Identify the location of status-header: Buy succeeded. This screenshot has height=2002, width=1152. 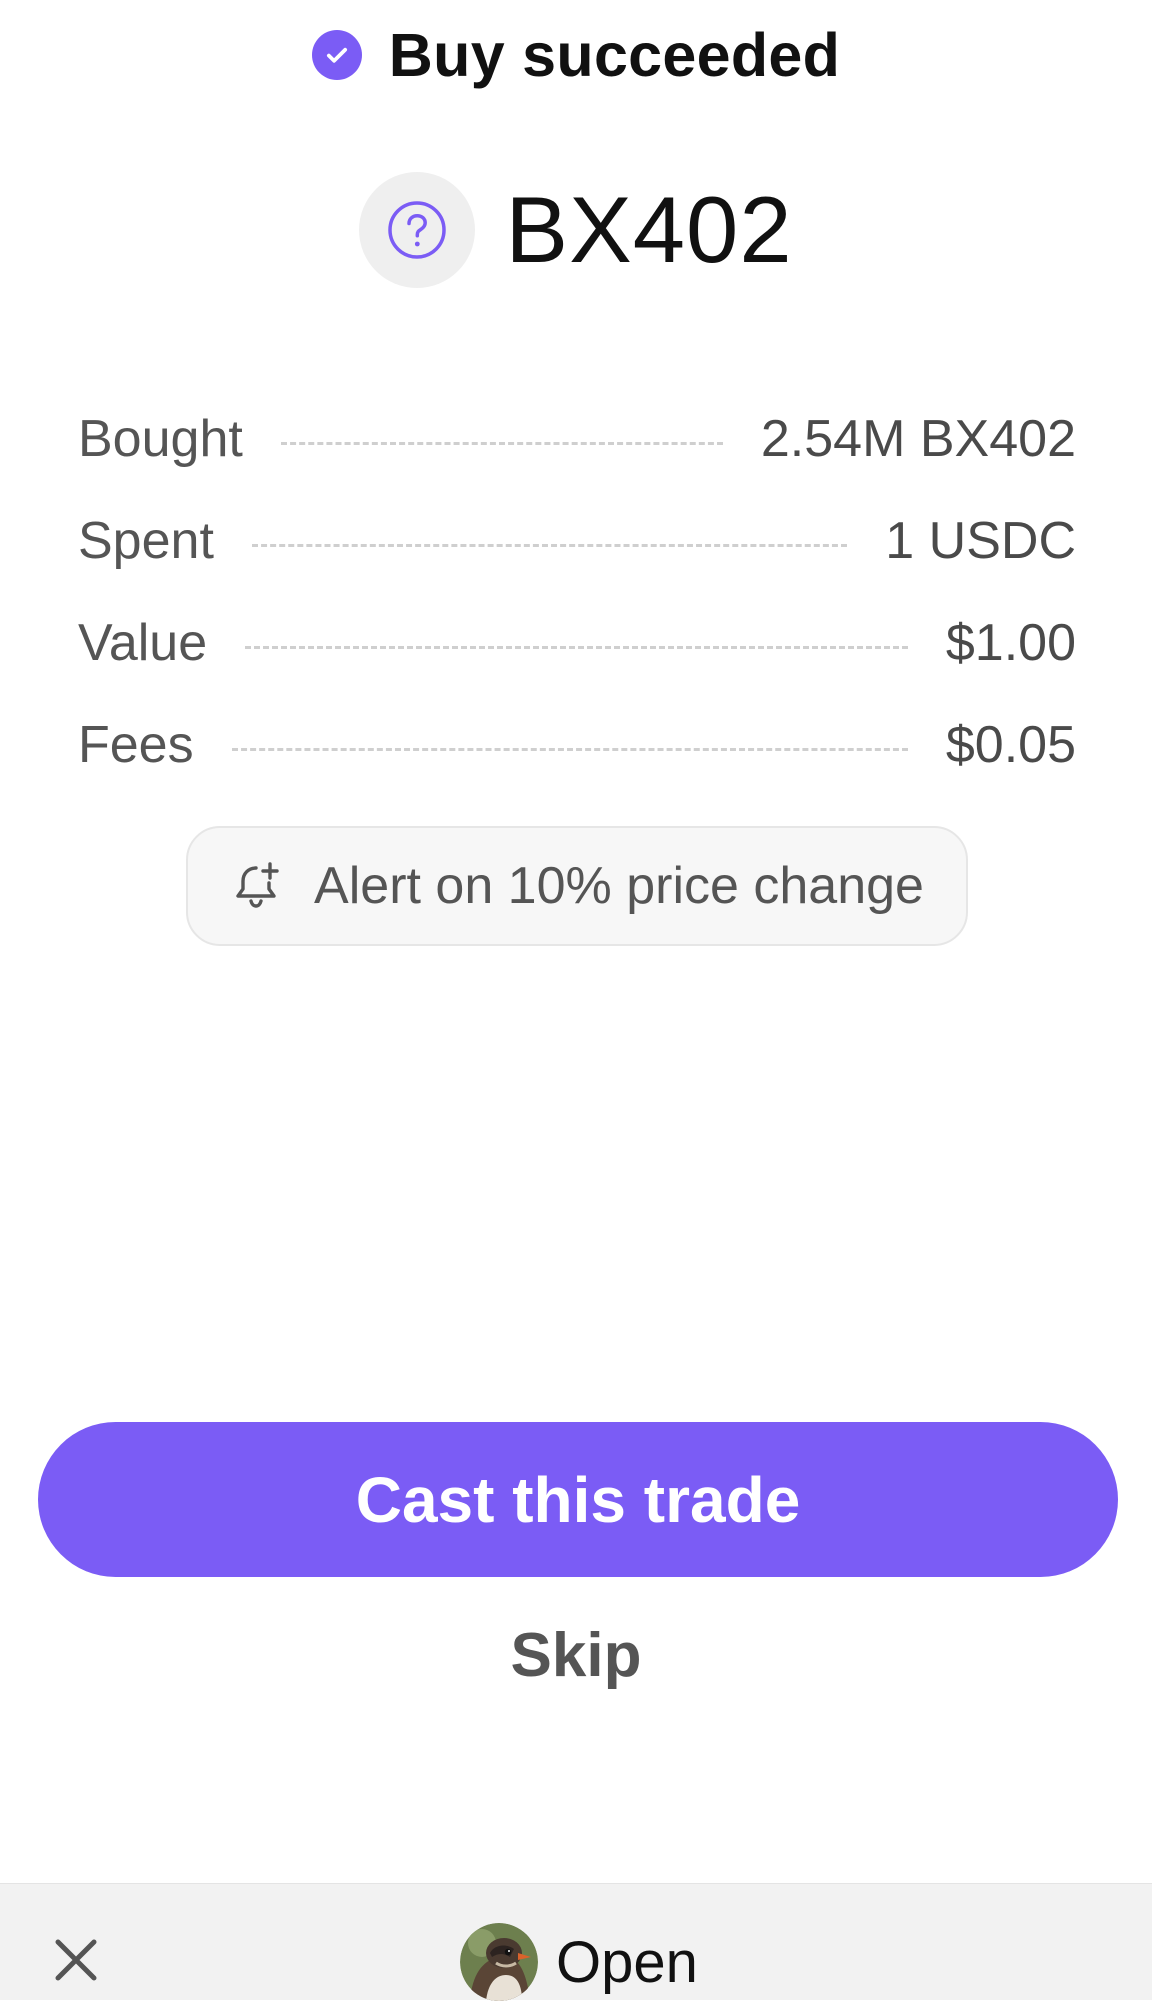
(576, 55).